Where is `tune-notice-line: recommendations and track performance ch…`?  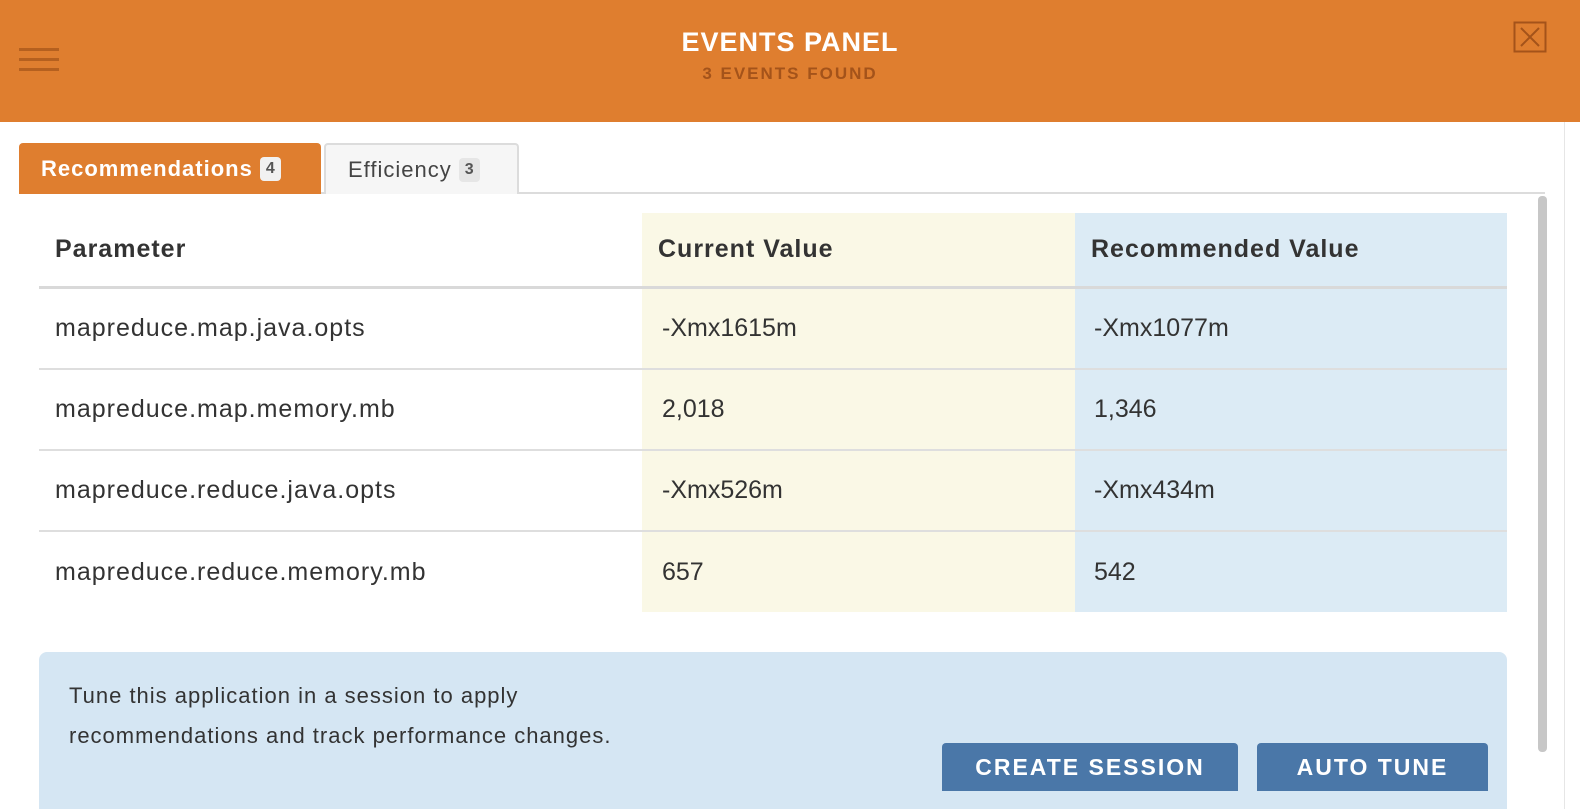
tune-notice-line: recommendations and track performance ch… is located at coordinates (340, 735).